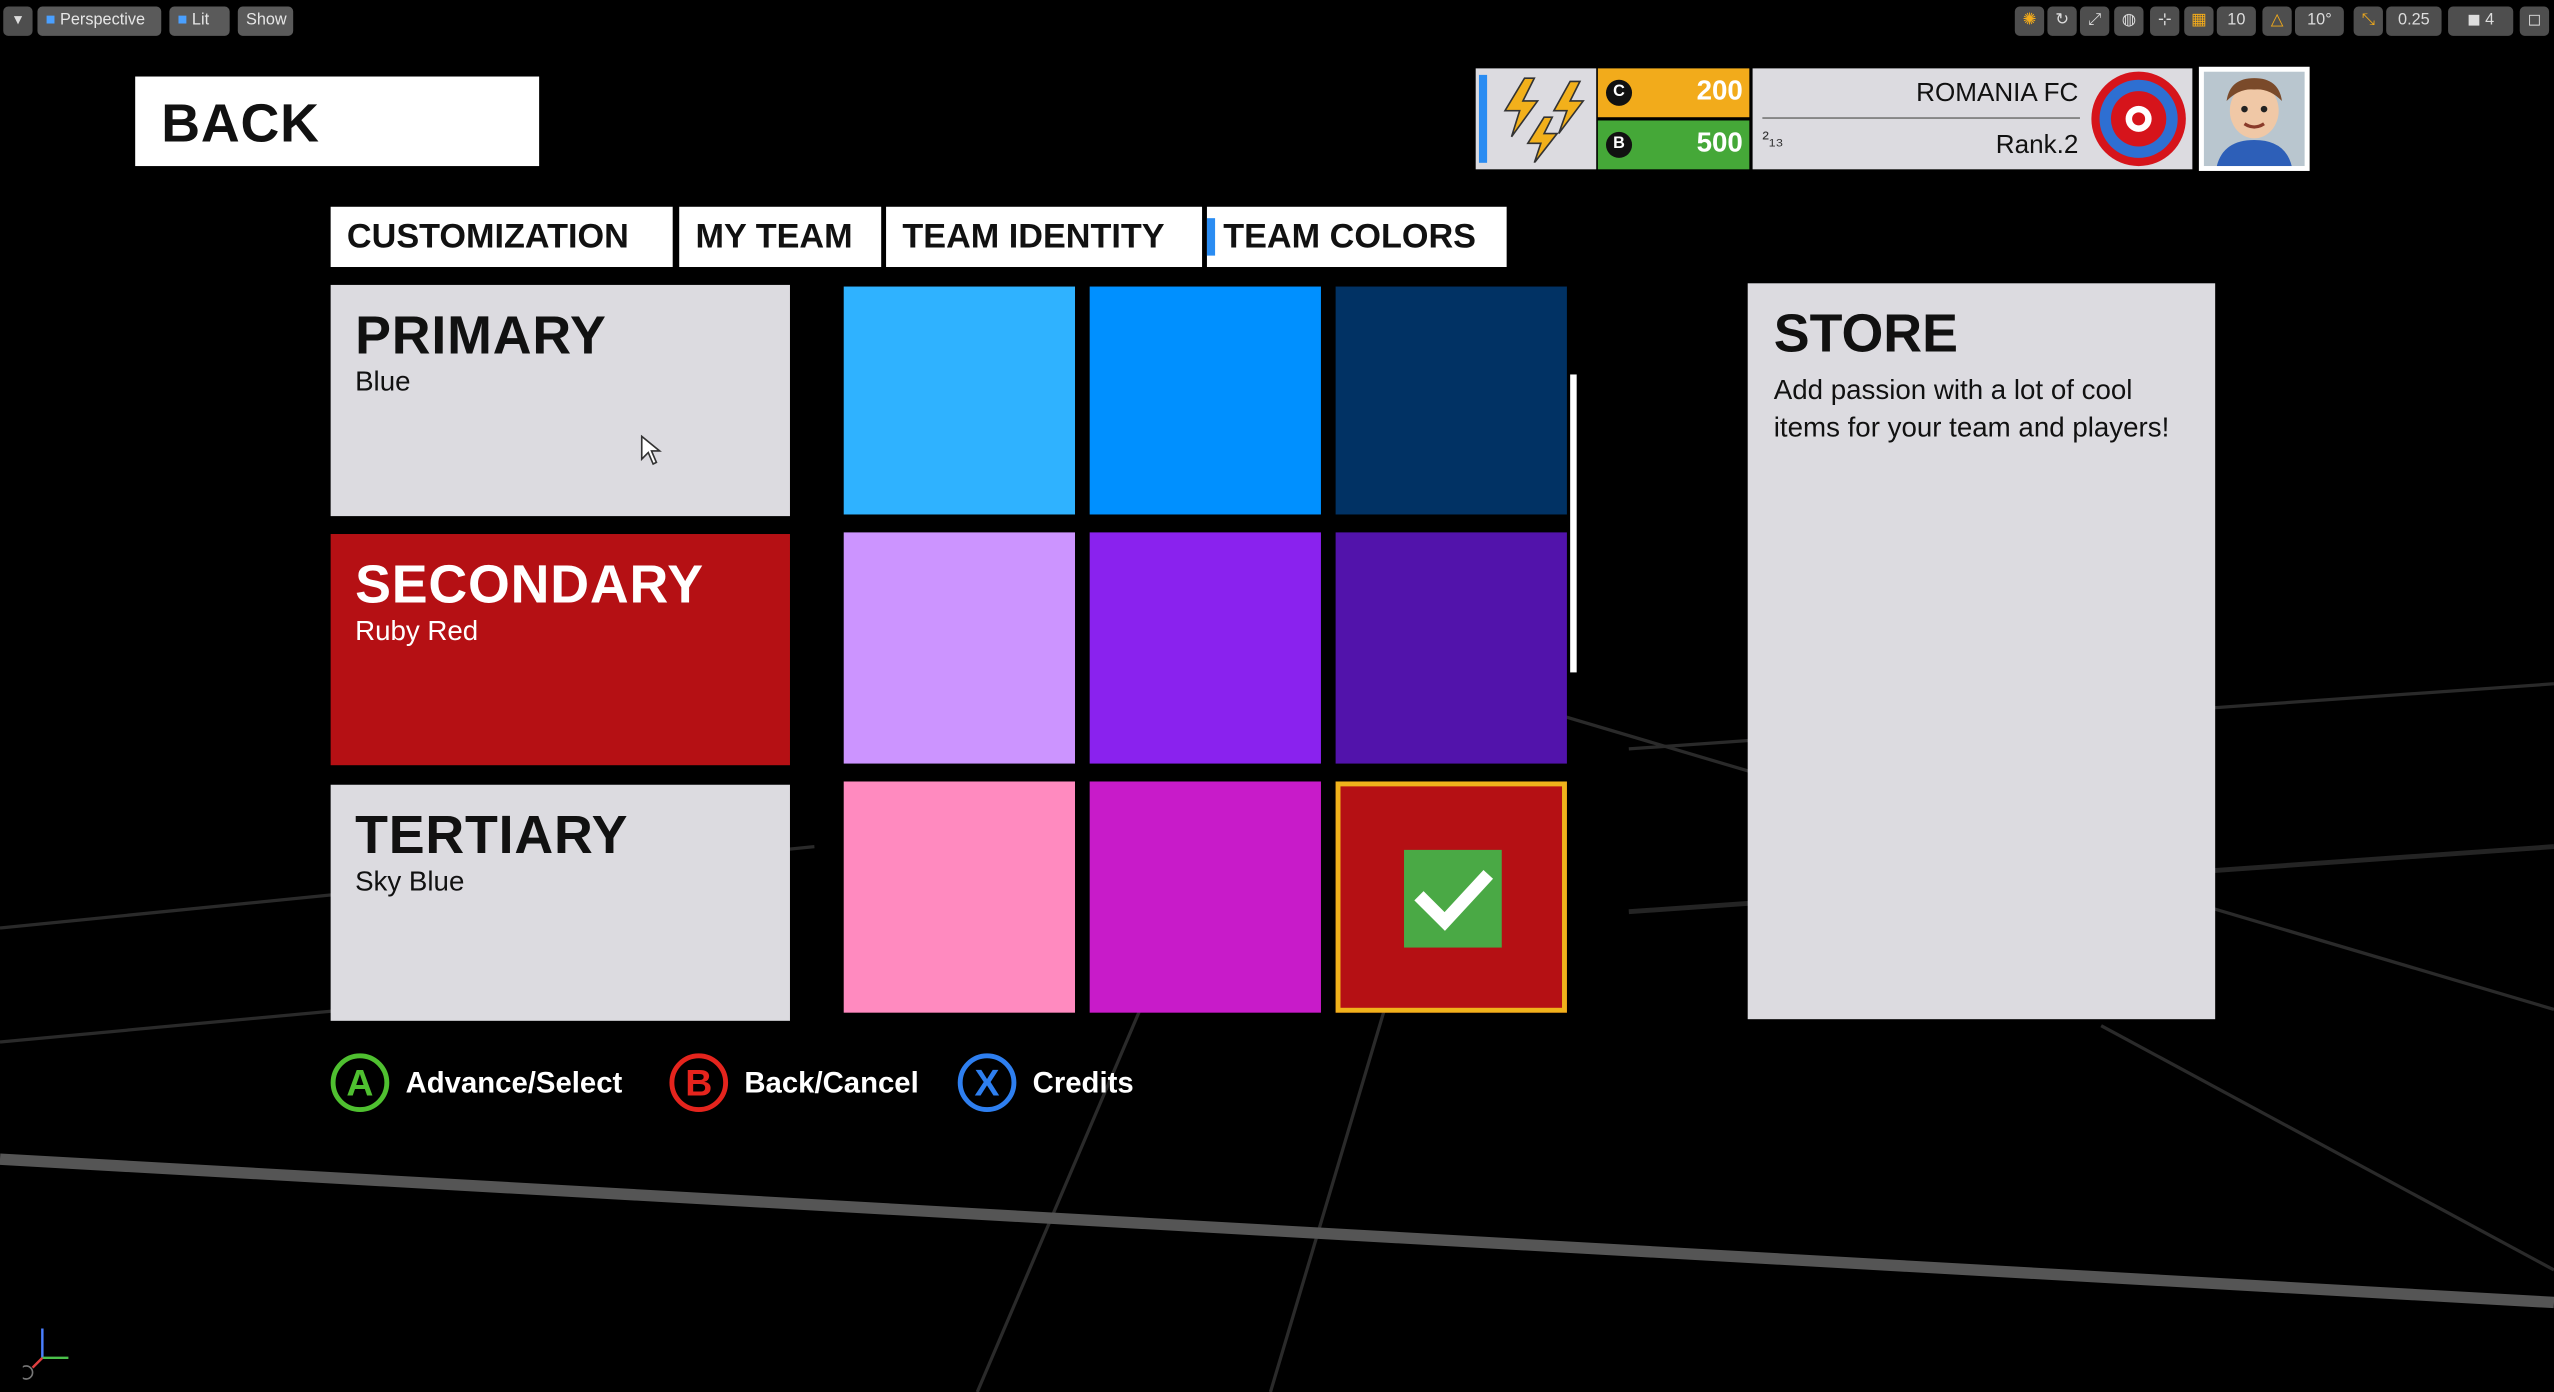 Image resolution: width=2554 pixels, height=1392 pixels. What do you see at coordinates (2474, 20) in the screenshot?
I see `camera-icon: ◼` at bounding box center [2474, 20].